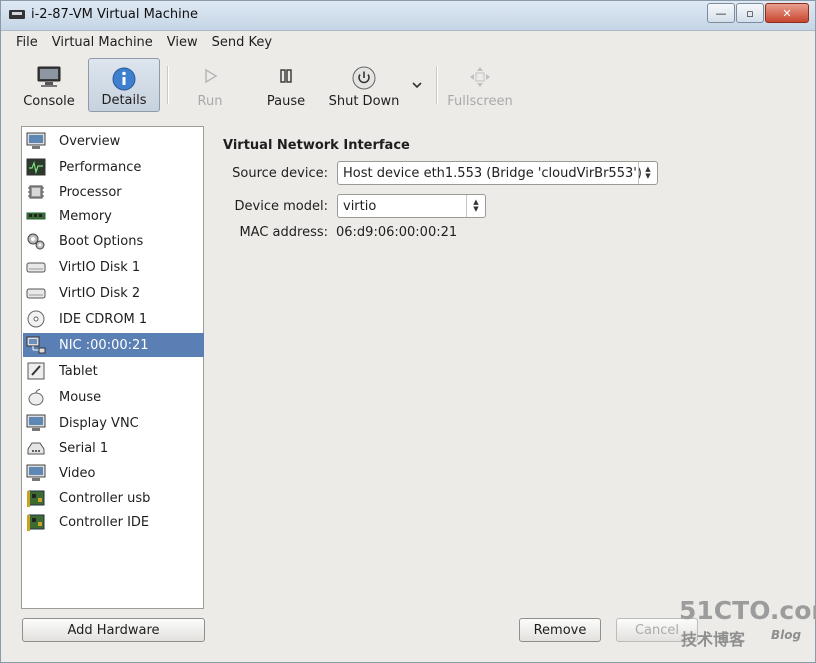  I want to click on hw-item-nic: NIC :00:00:21, so click(113, 345).